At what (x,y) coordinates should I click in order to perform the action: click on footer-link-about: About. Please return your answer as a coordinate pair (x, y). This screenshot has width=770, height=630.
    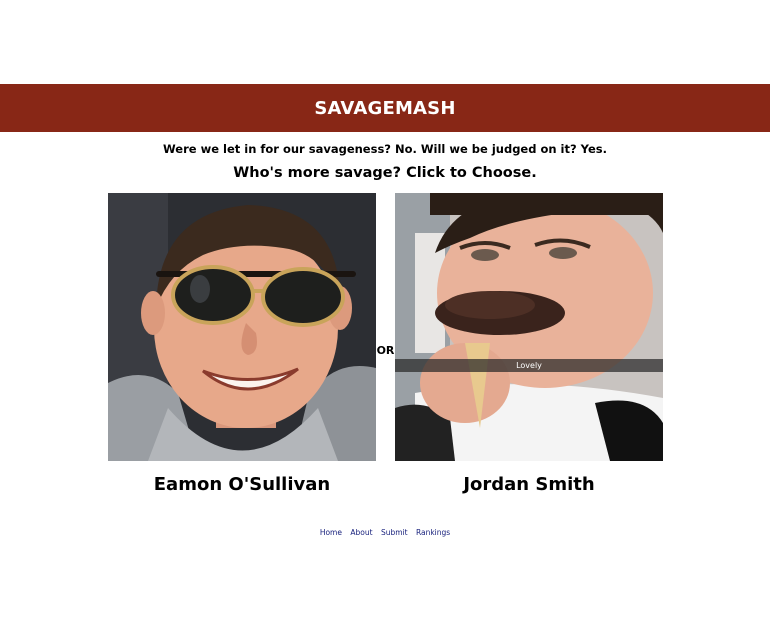
    Looking at the image, I should click on (361, 532).